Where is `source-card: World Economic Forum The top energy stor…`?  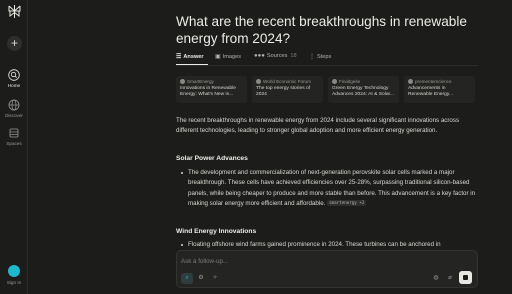 source-card: World Economic Forum The top energy stor… is located at coordinates (287, 89).